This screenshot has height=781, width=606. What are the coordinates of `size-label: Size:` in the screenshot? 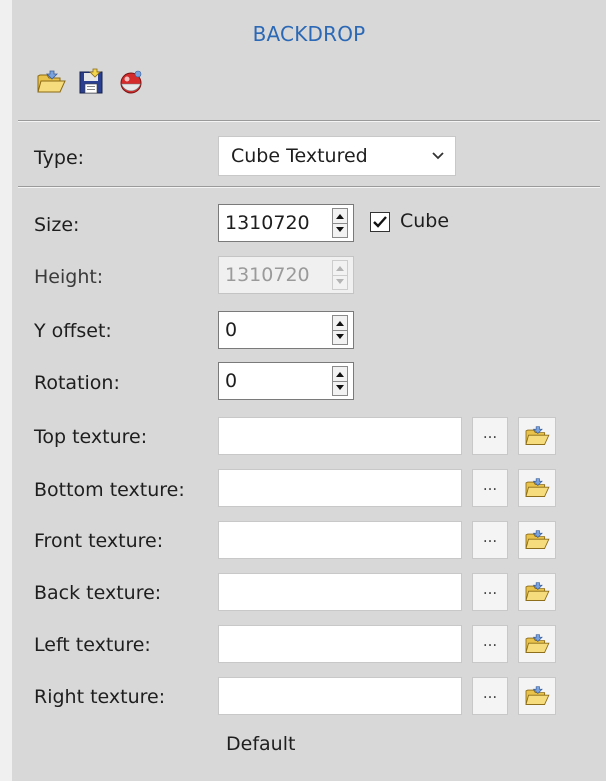 It's located at (57, 225).